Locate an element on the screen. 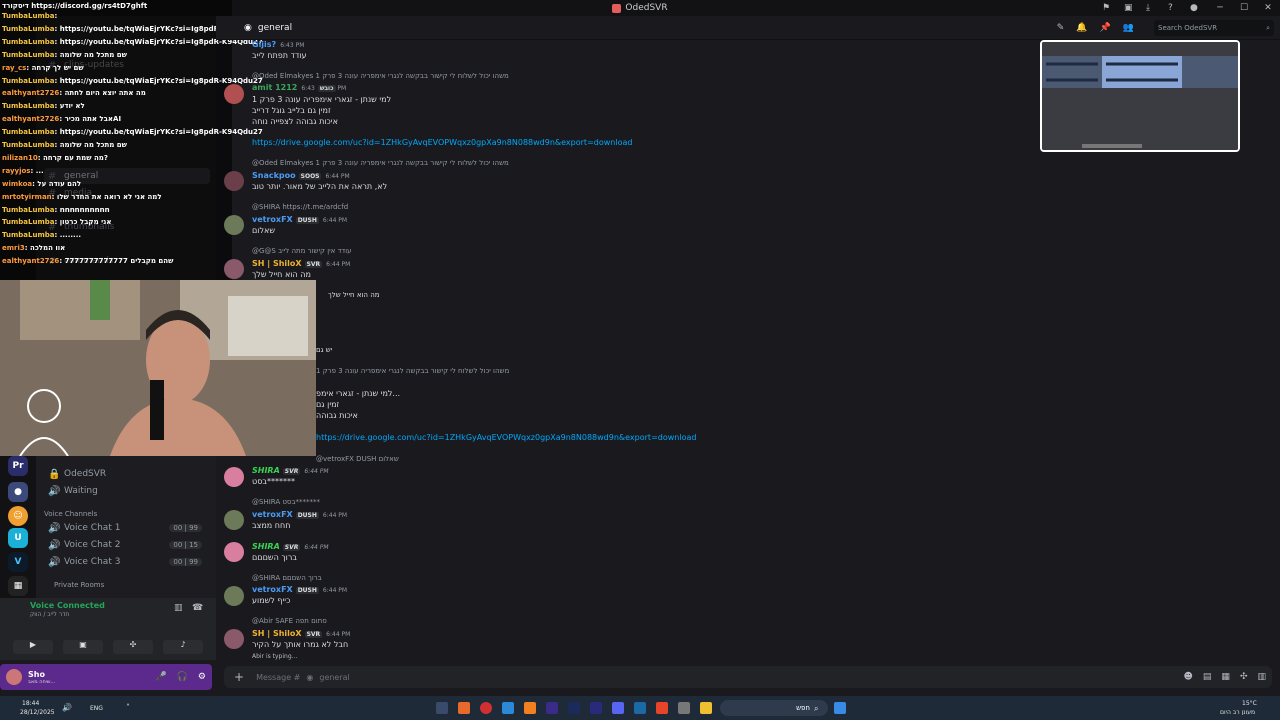 Image resolution: width=1280 pixels, height=720 pixels. reply-preview: @SHIRA https://t.me/ardcfd is located at coordinates (300, 207).